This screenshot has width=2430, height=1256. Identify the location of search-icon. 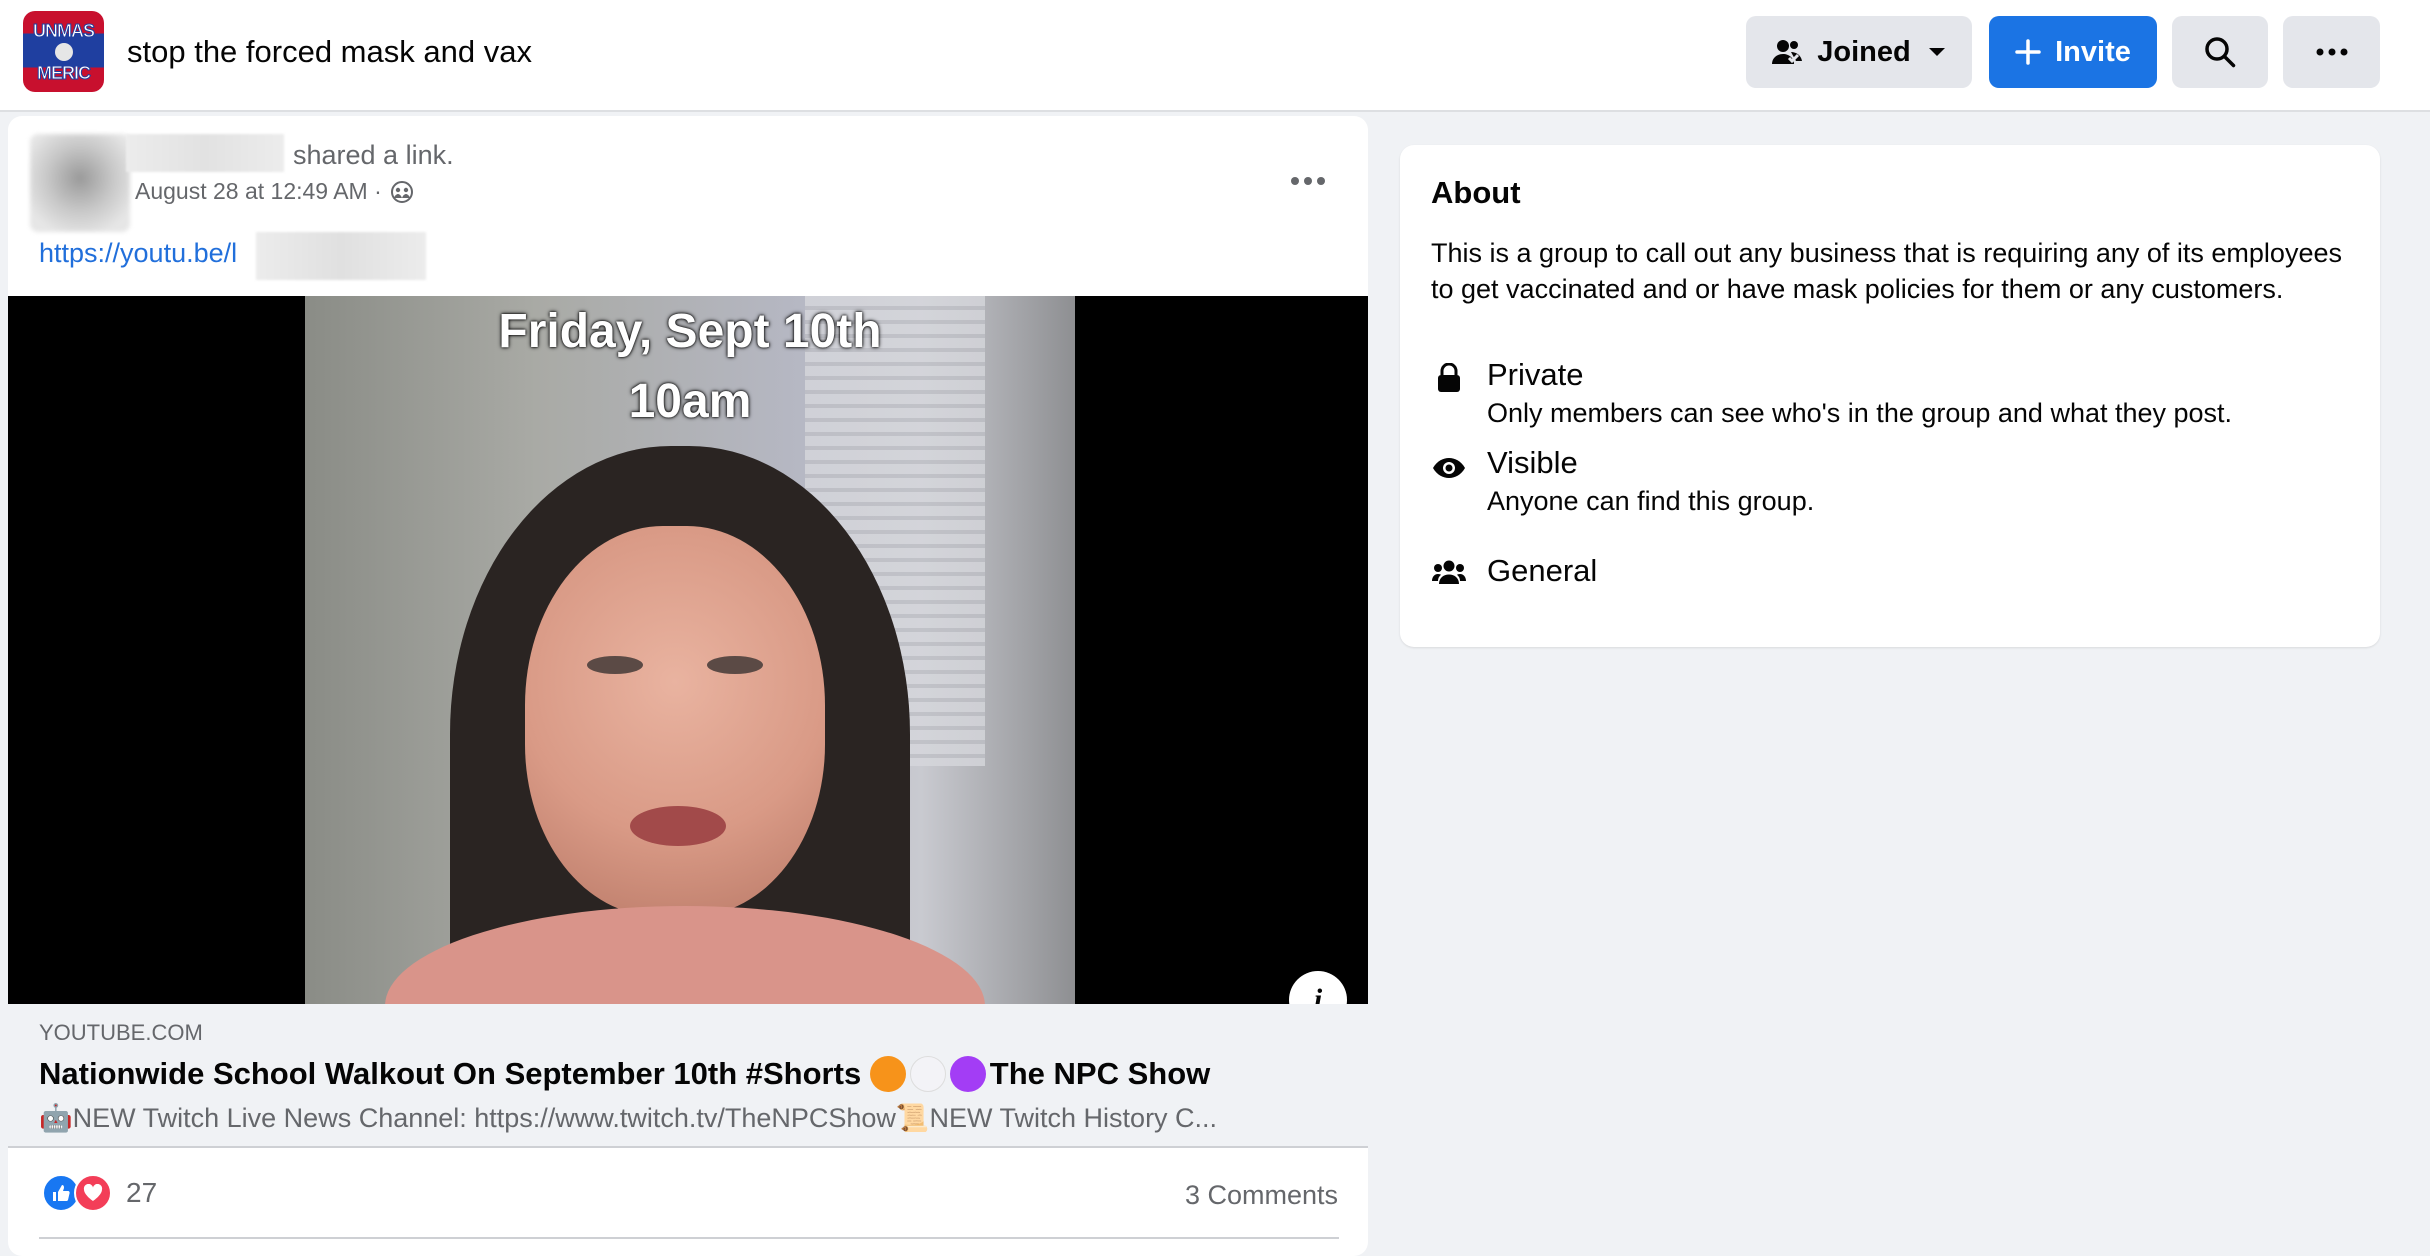
(2220, 52).